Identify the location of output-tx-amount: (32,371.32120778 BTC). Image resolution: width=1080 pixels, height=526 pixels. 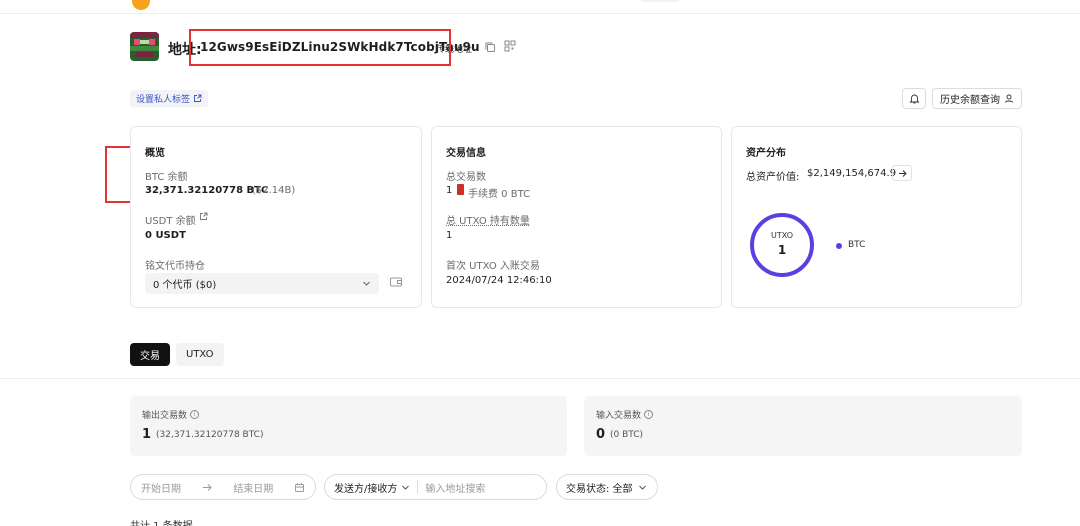
(210, 435).